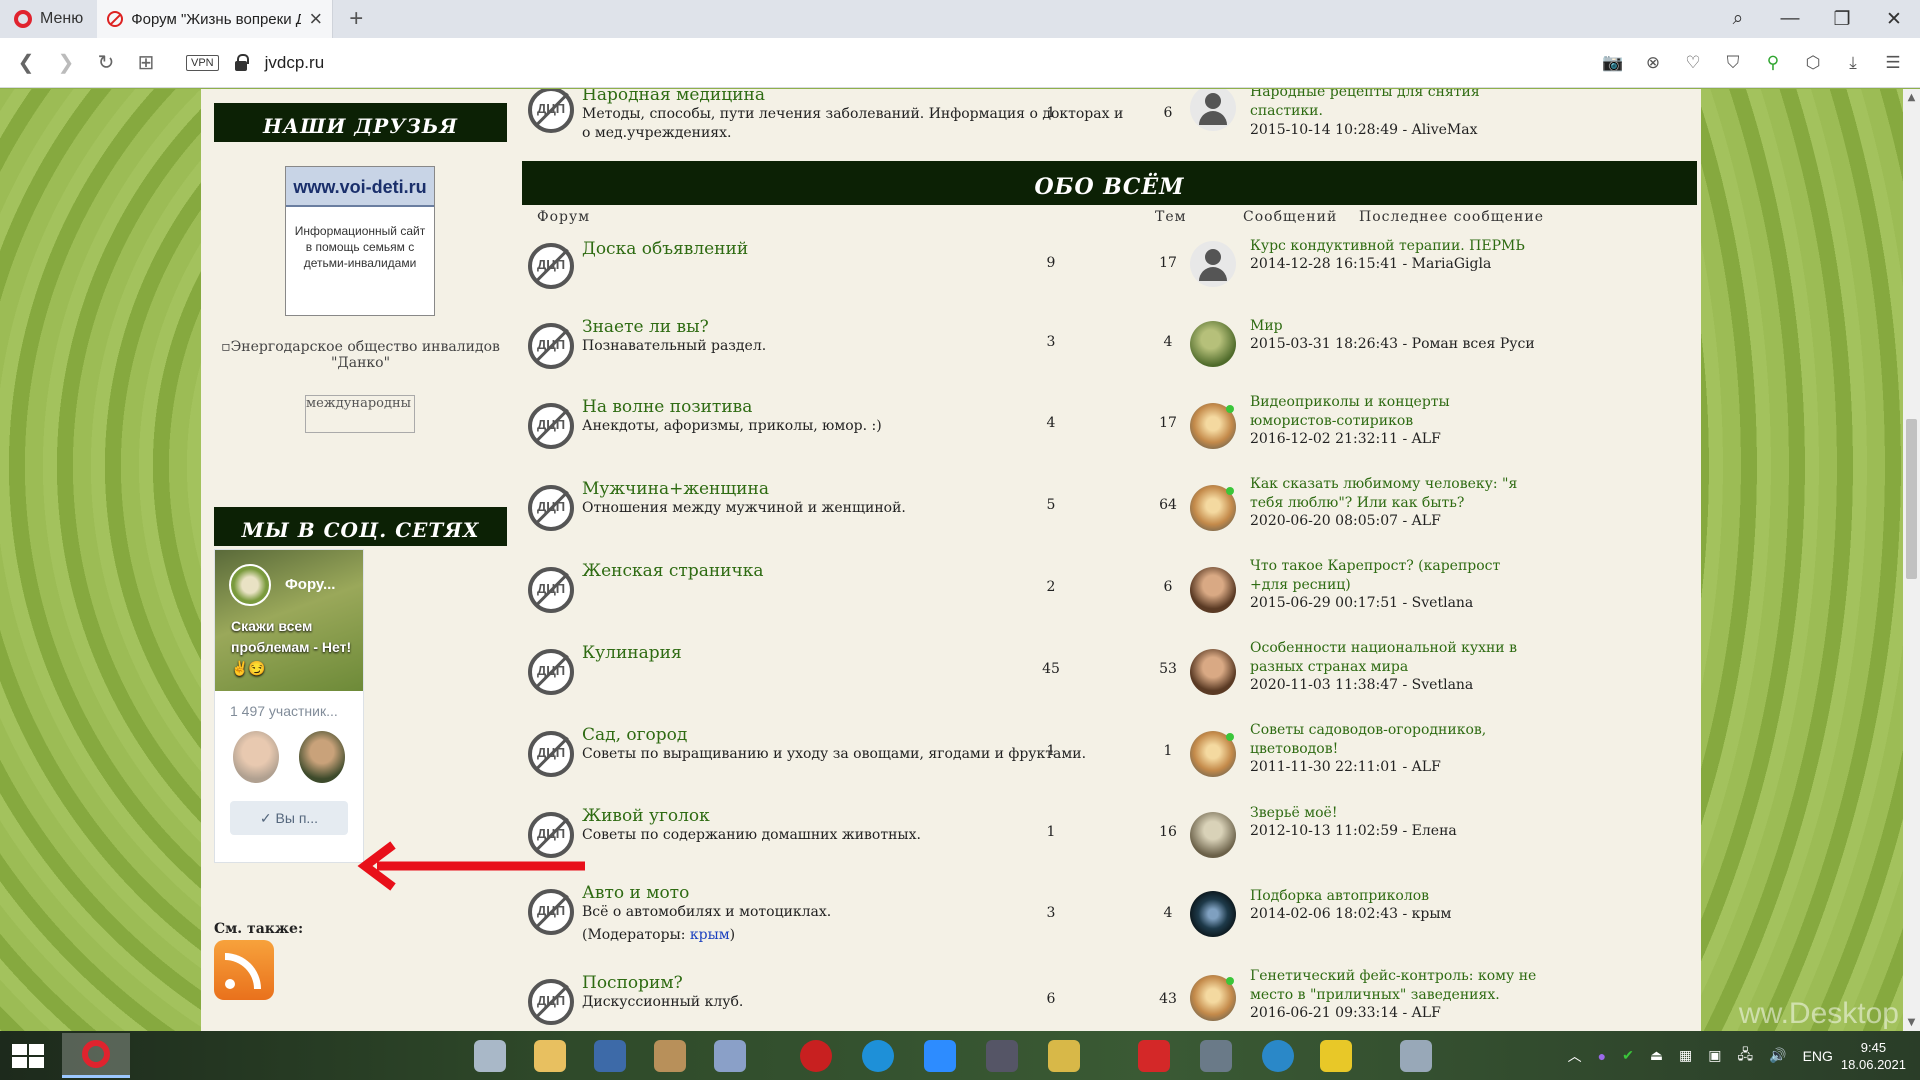 This screenshot has height=1080, width=1920. What do you see at coordinates (1853, 63) in the screenshot?
I see `download-icon: ⤓` at bounding box center [1853, 63].